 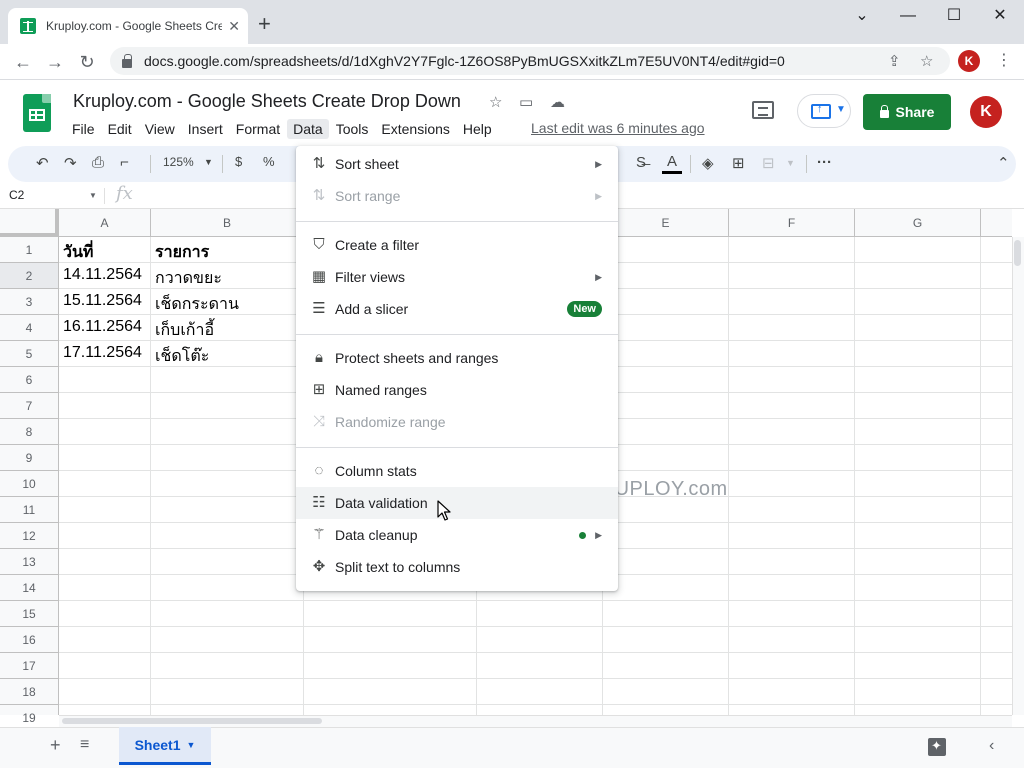 What do you see at coordinates (37, 113) in the screenshot?
I see `sheets-logo-icon` at bounding box center [37, 113].